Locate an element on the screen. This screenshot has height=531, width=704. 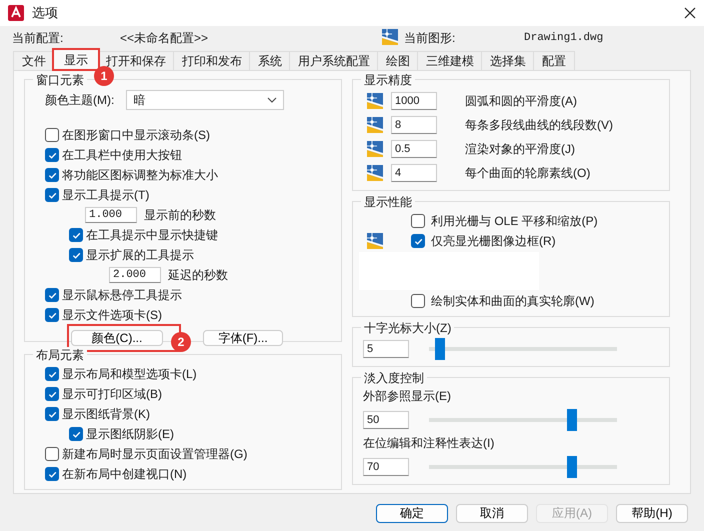
field-label: 每个曲面的轮廓素线(O) is located at coordinates (527, 173).